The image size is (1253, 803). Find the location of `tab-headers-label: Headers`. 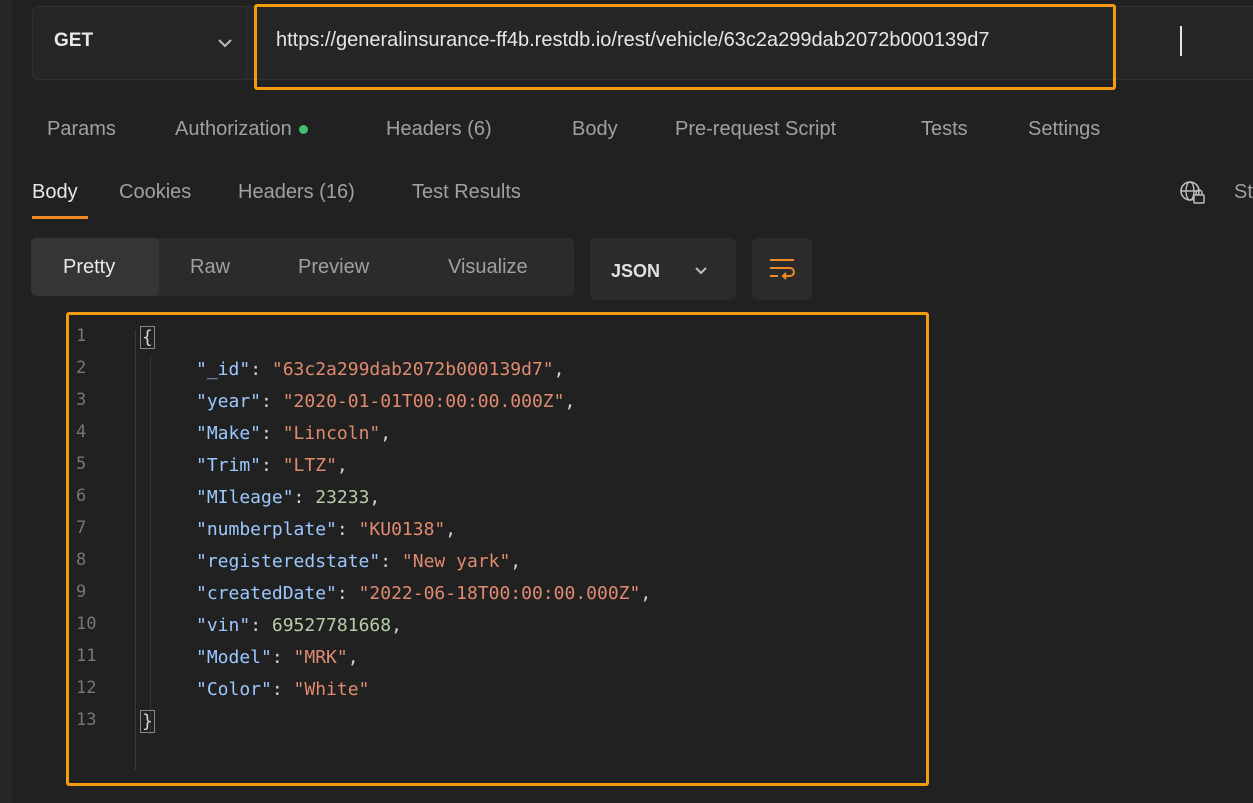

tab-headers-label: Headers is located at coordinates (424, 129).